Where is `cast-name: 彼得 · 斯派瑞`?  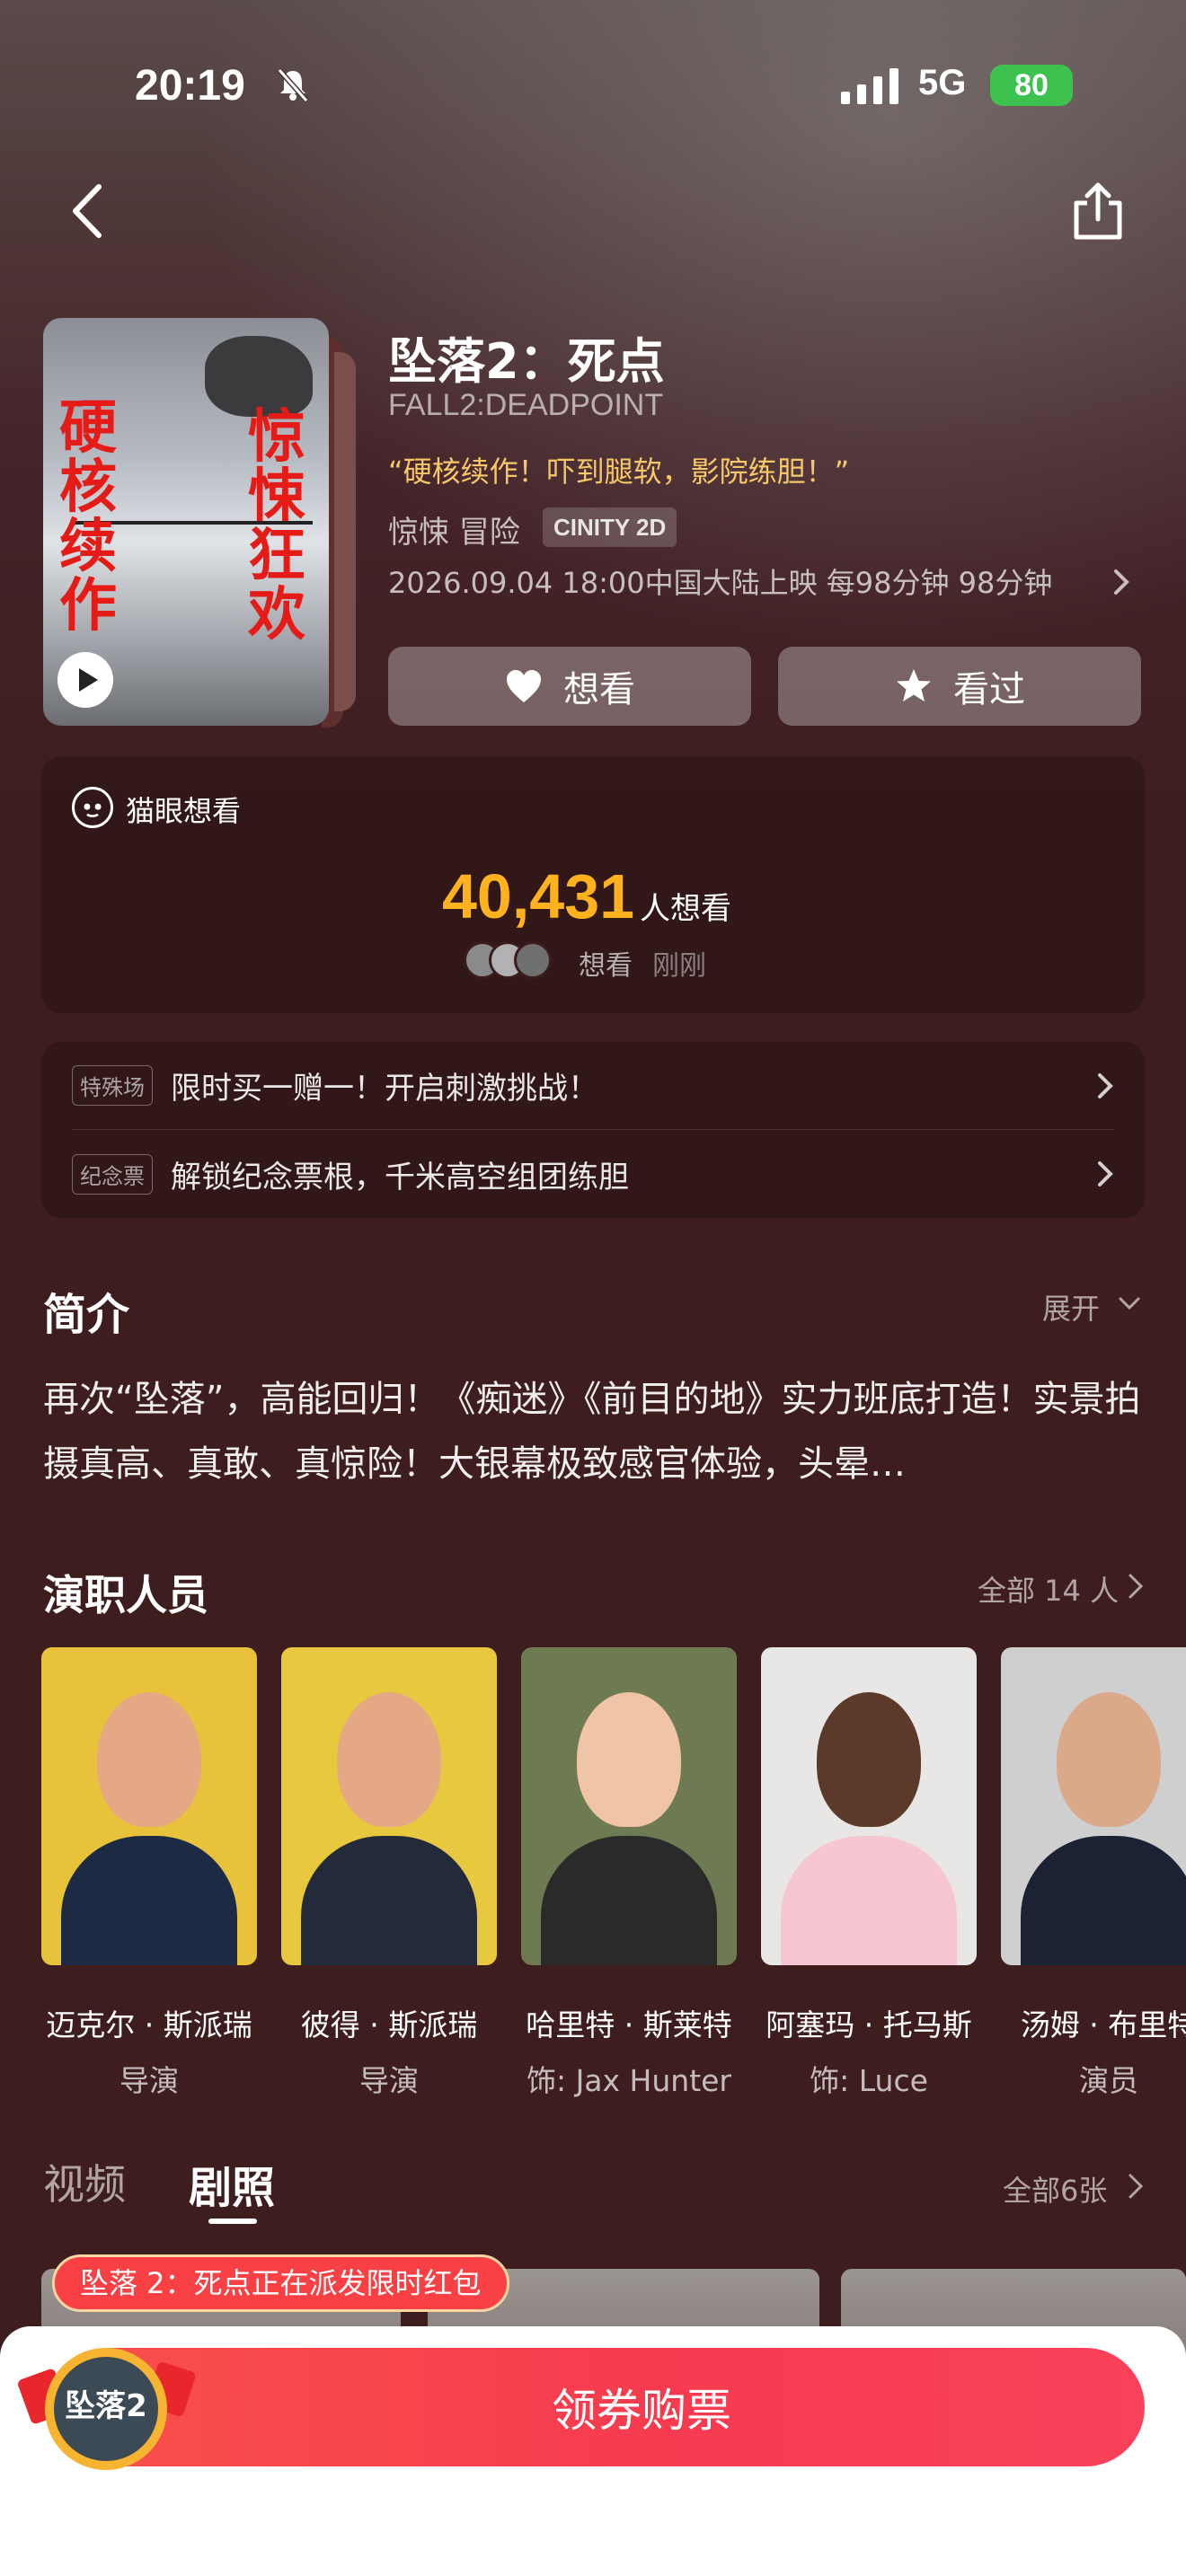 cast-name: 彼得 · 斯派瑞 is located at coordinates (389, 2024).